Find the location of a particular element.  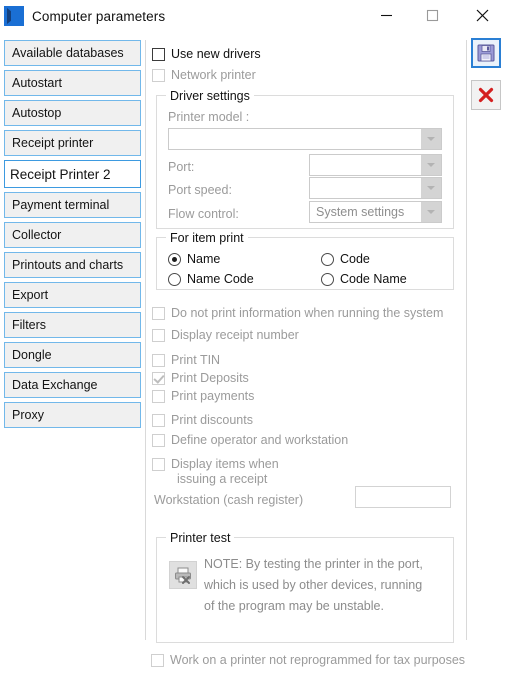

cancel-button is located at coordinates (486, 95).